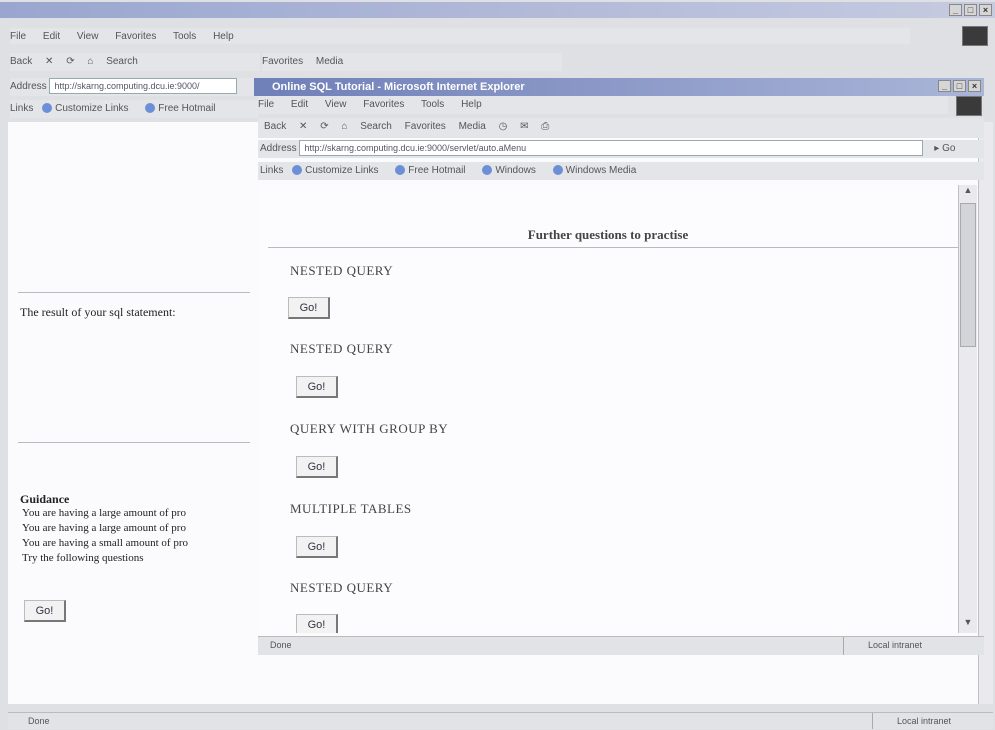 This screenshot has width=995, height=730. I want to click on link-windows: Windows, so click(509, 171).